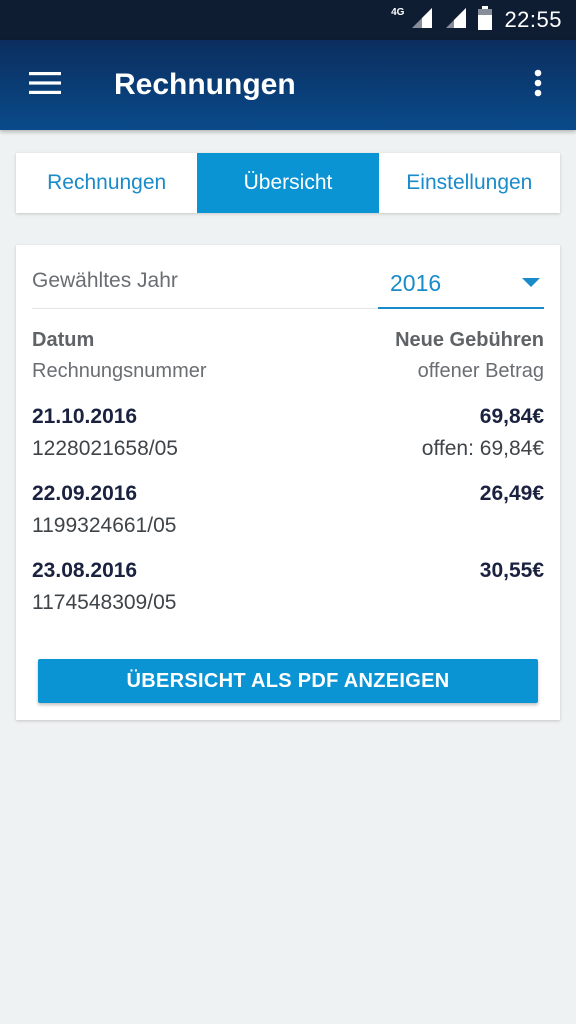  What do you see at coordinates (533, 19) in the screenshot?
I see `clock: 22:55` at bounding box center [533, 19].